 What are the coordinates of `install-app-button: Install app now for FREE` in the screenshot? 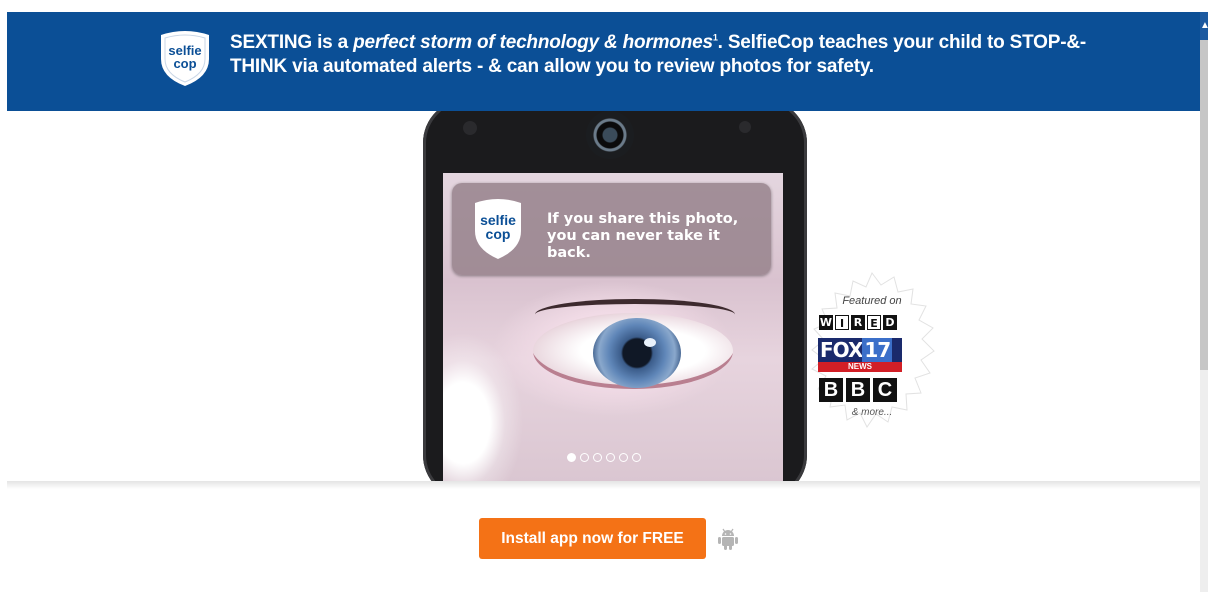 It's located at (592, 538).